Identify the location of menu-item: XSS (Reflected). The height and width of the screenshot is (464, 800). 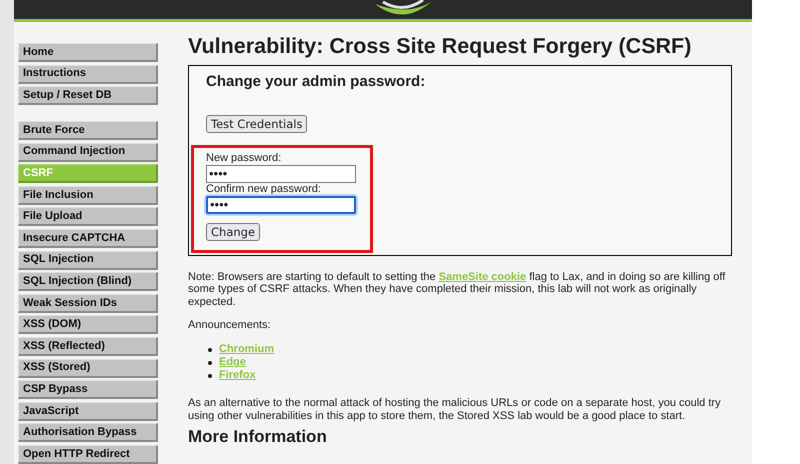
(88, 346).